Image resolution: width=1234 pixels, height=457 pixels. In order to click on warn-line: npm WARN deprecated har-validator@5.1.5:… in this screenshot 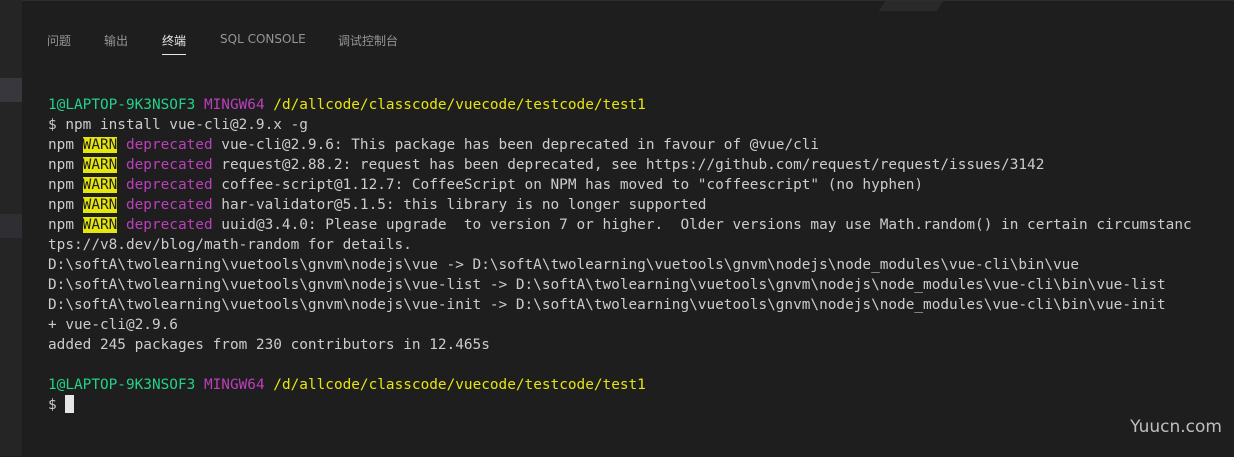, I will do `click(641, 205)`.